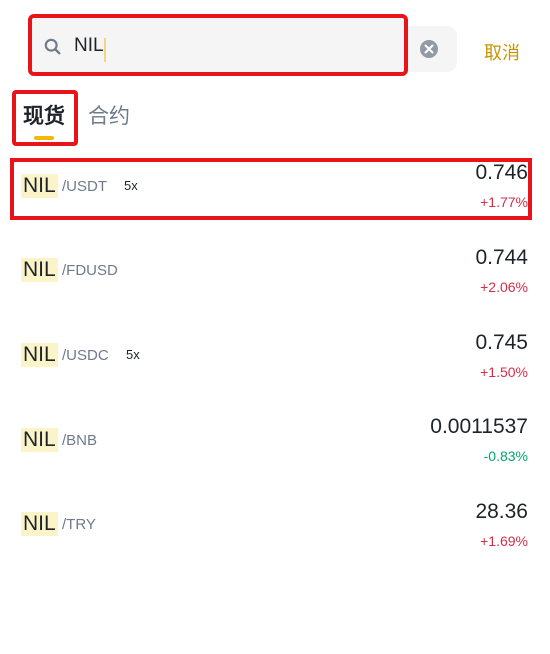 The width and height of the screenshot is (550, 654). Describe the element at coordinates (44, 115) in the screenshot. I see `tab-spot: 现货` at that location.